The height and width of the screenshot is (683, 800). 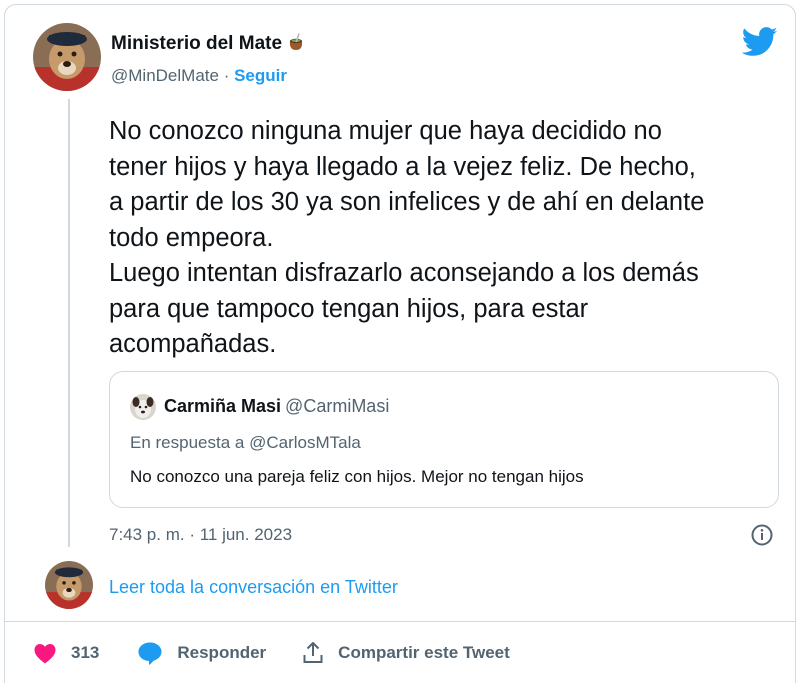 What do you see at coordinates (85, 652) in the screenshot?
I see `like-count: 313` at bounding box center [85, 652].